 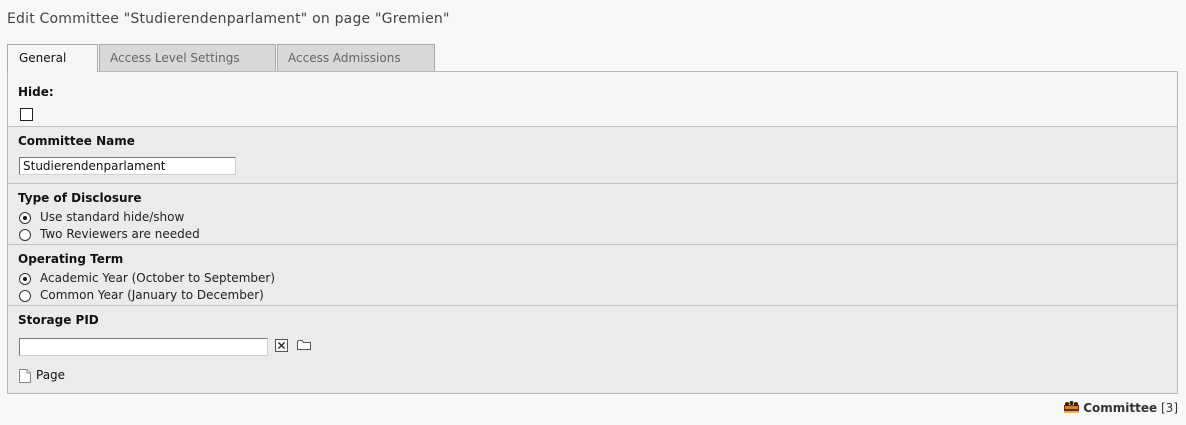 I want to click on record-id: [3], so click(x=1169, y=408).